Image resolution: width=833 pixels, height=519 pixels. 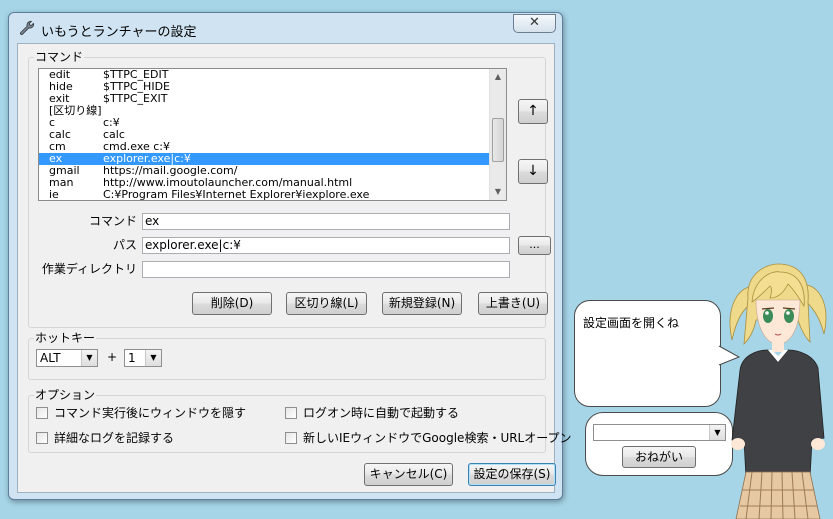 What do you see at coordinates (326, 221) in the screenshot?
I see `command-field: ex` at bounding box center [326, 221].